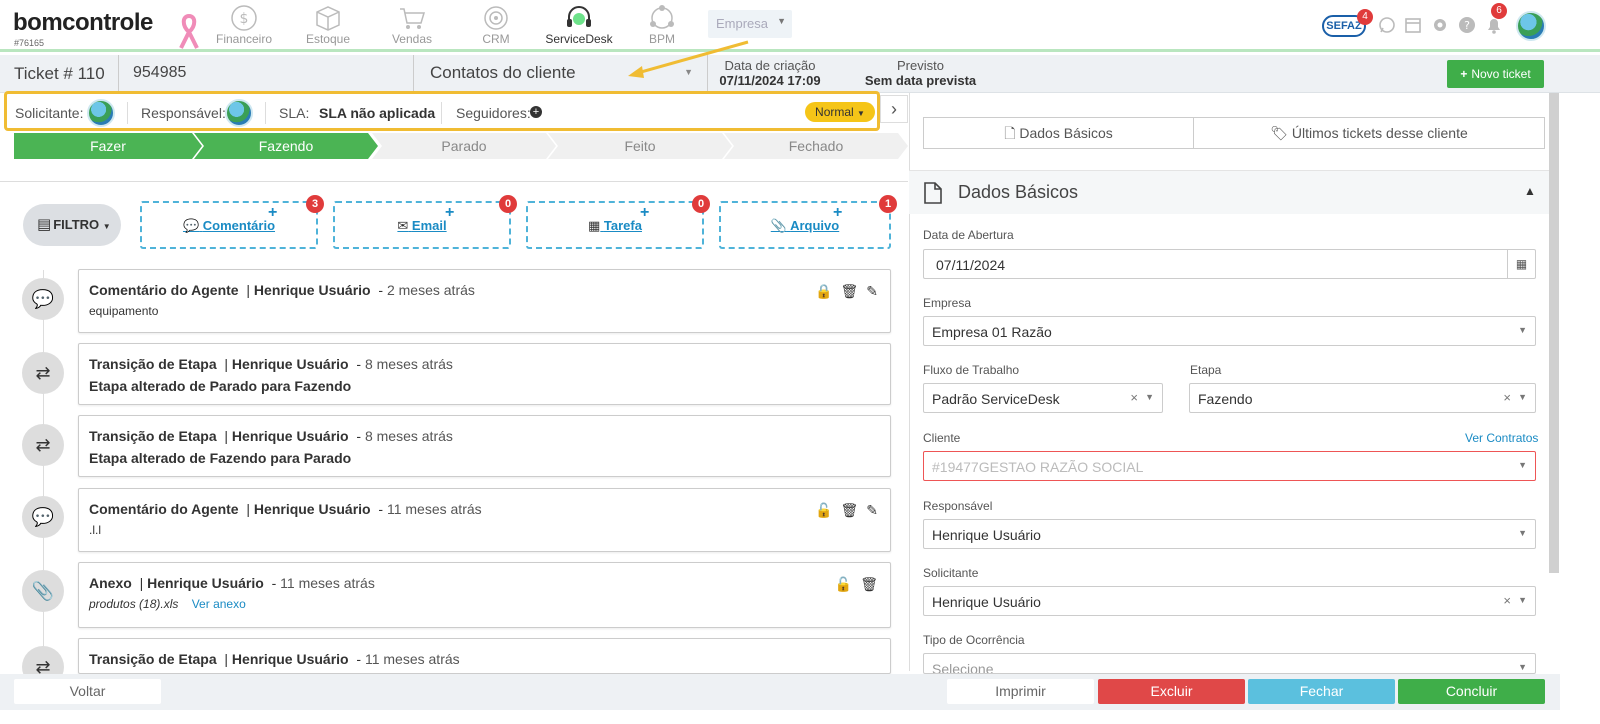 The height and width of the screenshot is (724, 1600). I want to click on box-icon, so click(328, 18).